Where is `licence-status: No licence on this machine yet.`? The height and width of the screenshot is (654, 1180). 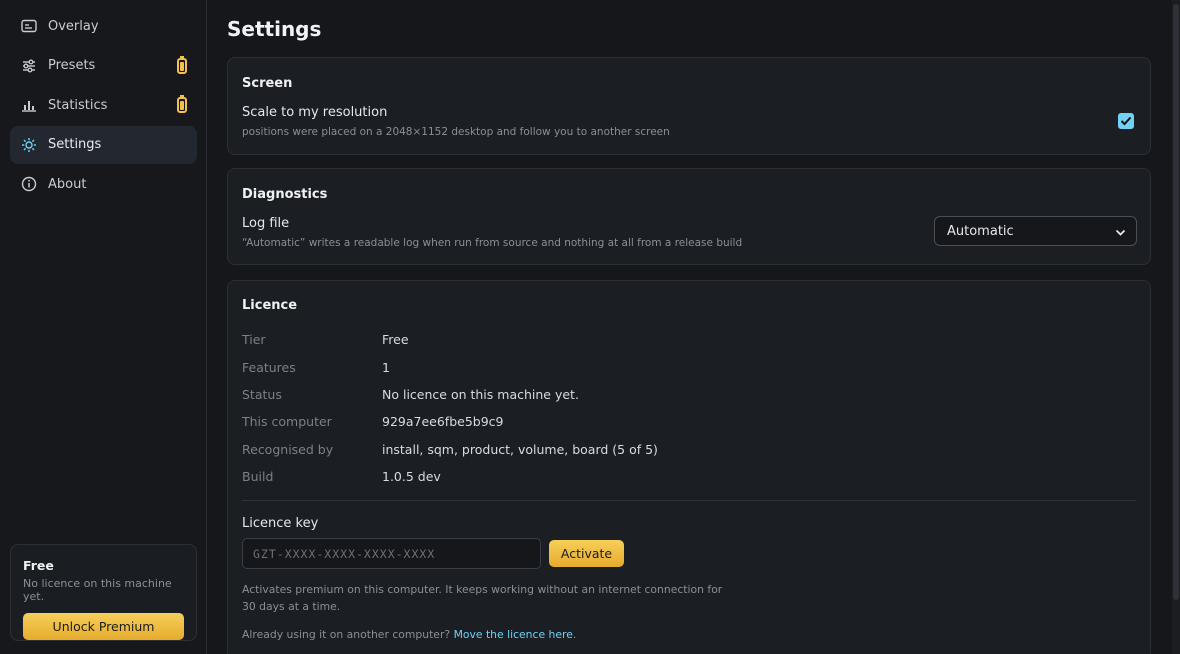
licence-status: No licence on this machine yet. is located at coordinates (97, 590).